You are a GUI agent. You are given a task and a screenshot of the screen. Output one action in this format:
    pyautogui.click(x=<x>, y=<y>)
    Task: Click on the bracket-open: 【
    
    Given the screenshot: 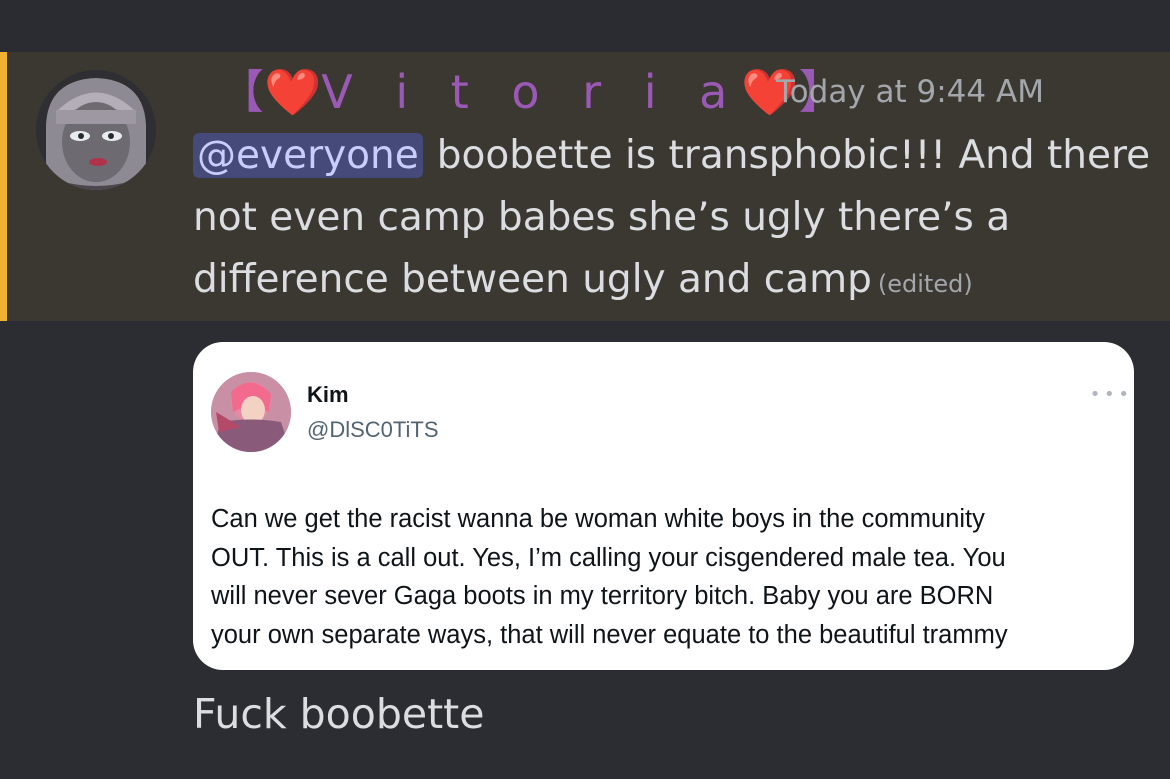 What is the action you would take?
    pyautogui.click(x=241, y=92)
    